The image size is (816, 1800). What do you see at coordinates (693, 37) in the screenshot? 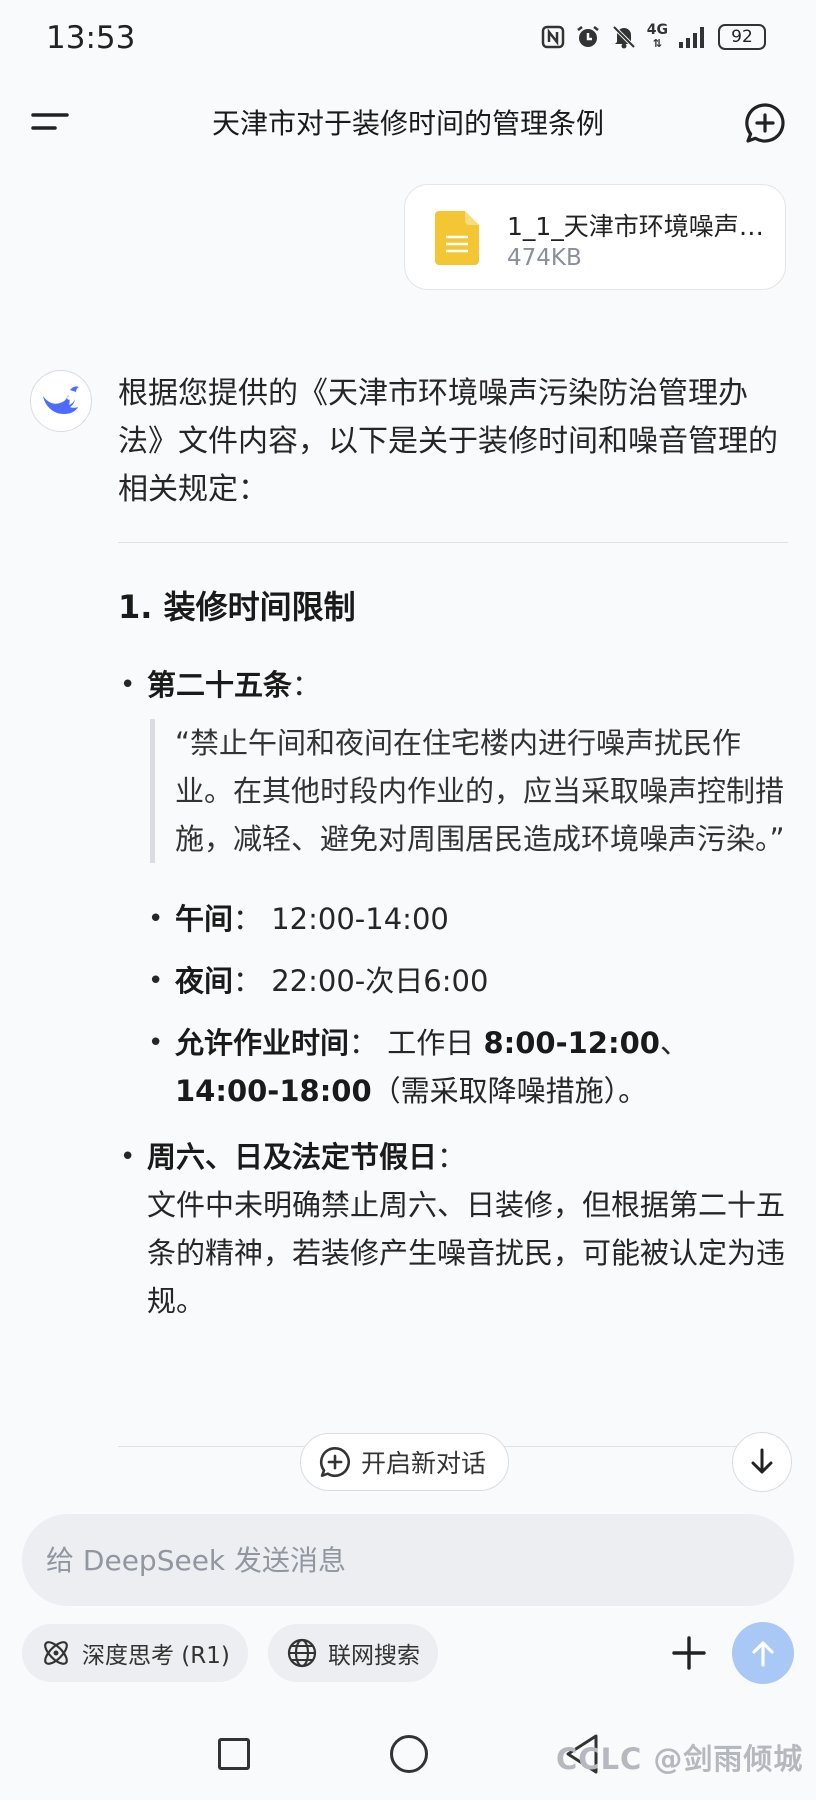
I see `signal-icon` at bounding box center [693, 37].